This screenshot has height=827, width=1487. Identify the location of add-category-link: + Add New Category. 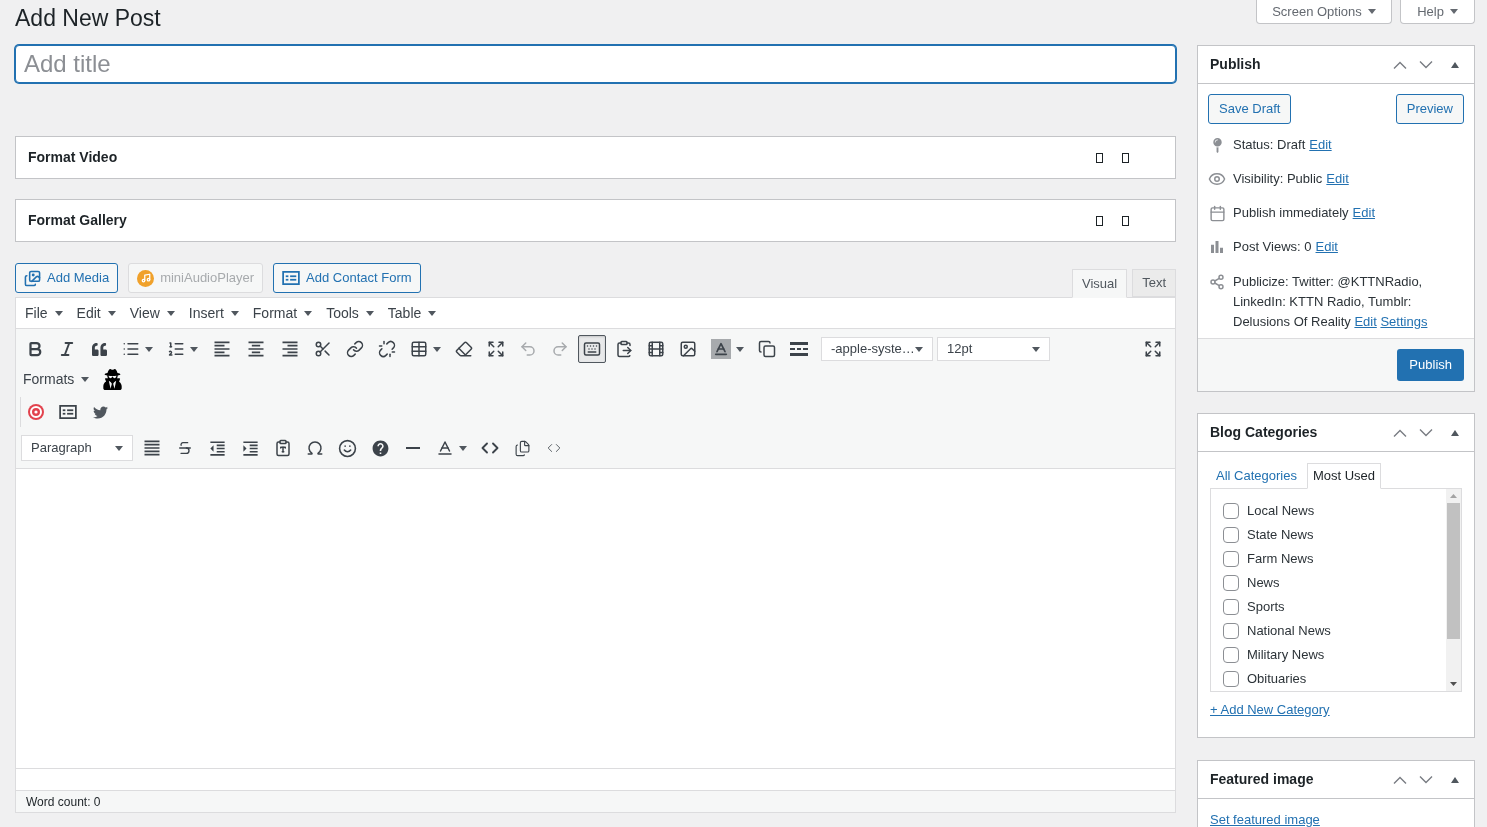
(1270, 710).